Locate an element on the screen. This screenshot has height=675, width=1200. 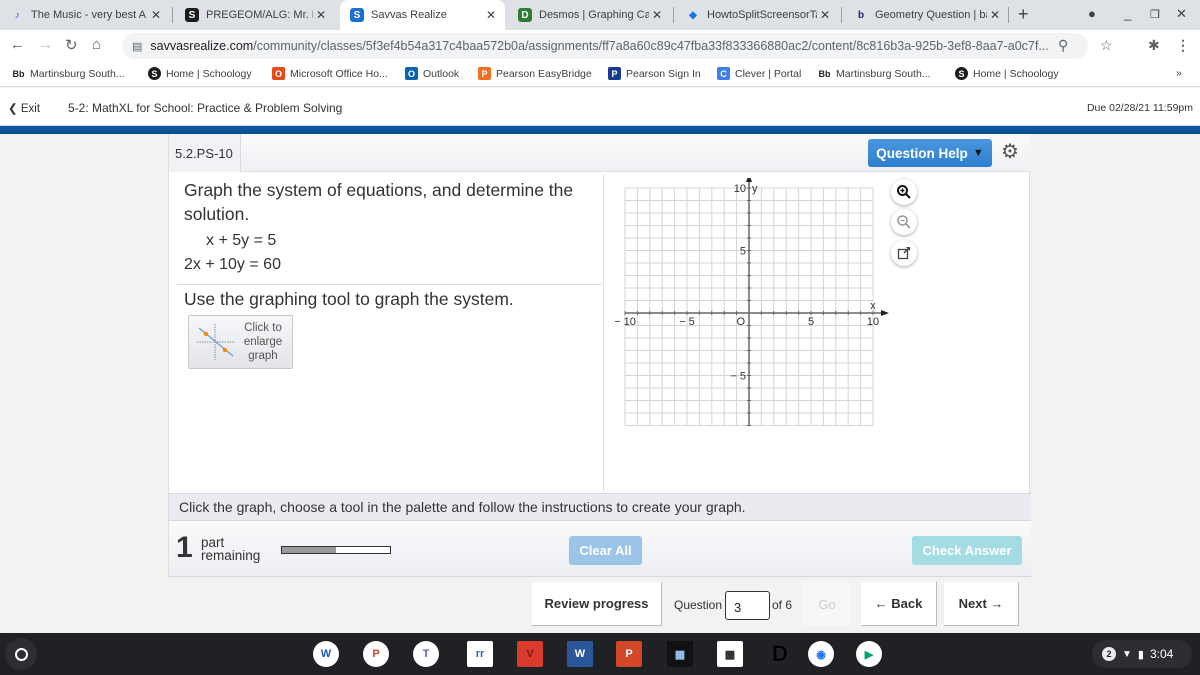
question-help-label: Question Help is located at coordinates (922, 153).